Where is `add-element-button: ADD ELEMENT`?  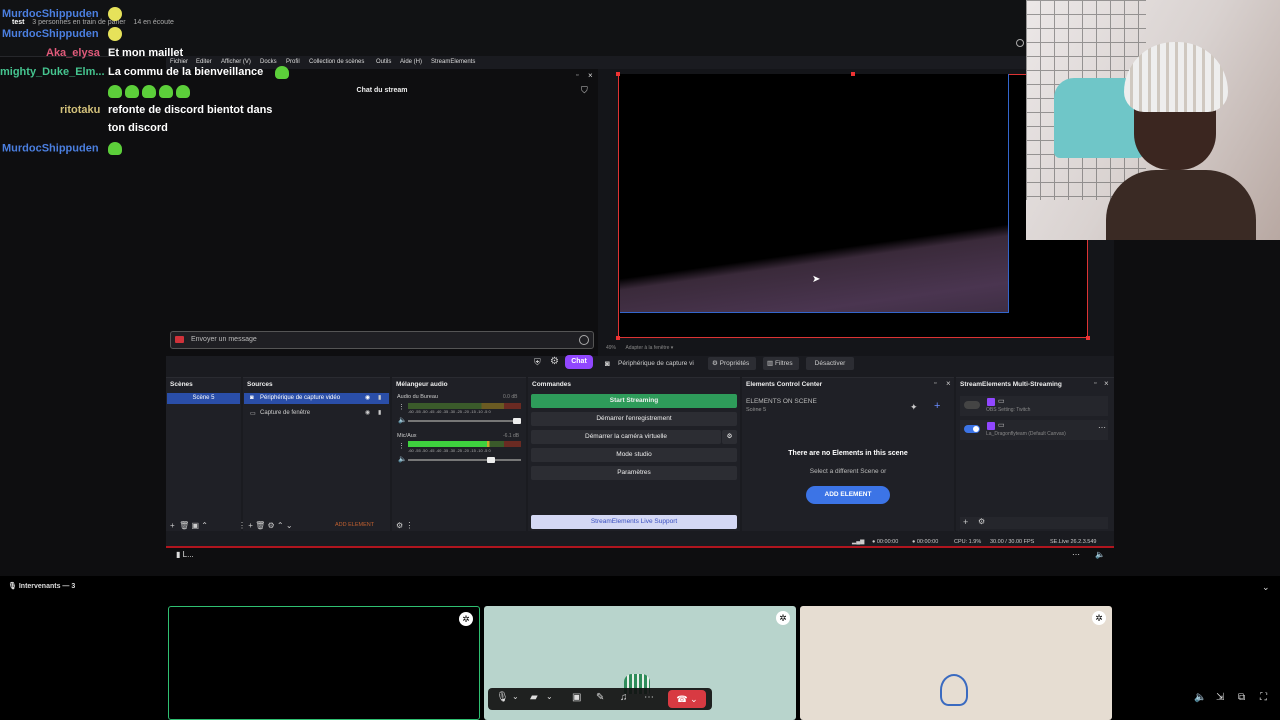
add-element-button: ADD ELEMENT is located at coordinates (848, 495).